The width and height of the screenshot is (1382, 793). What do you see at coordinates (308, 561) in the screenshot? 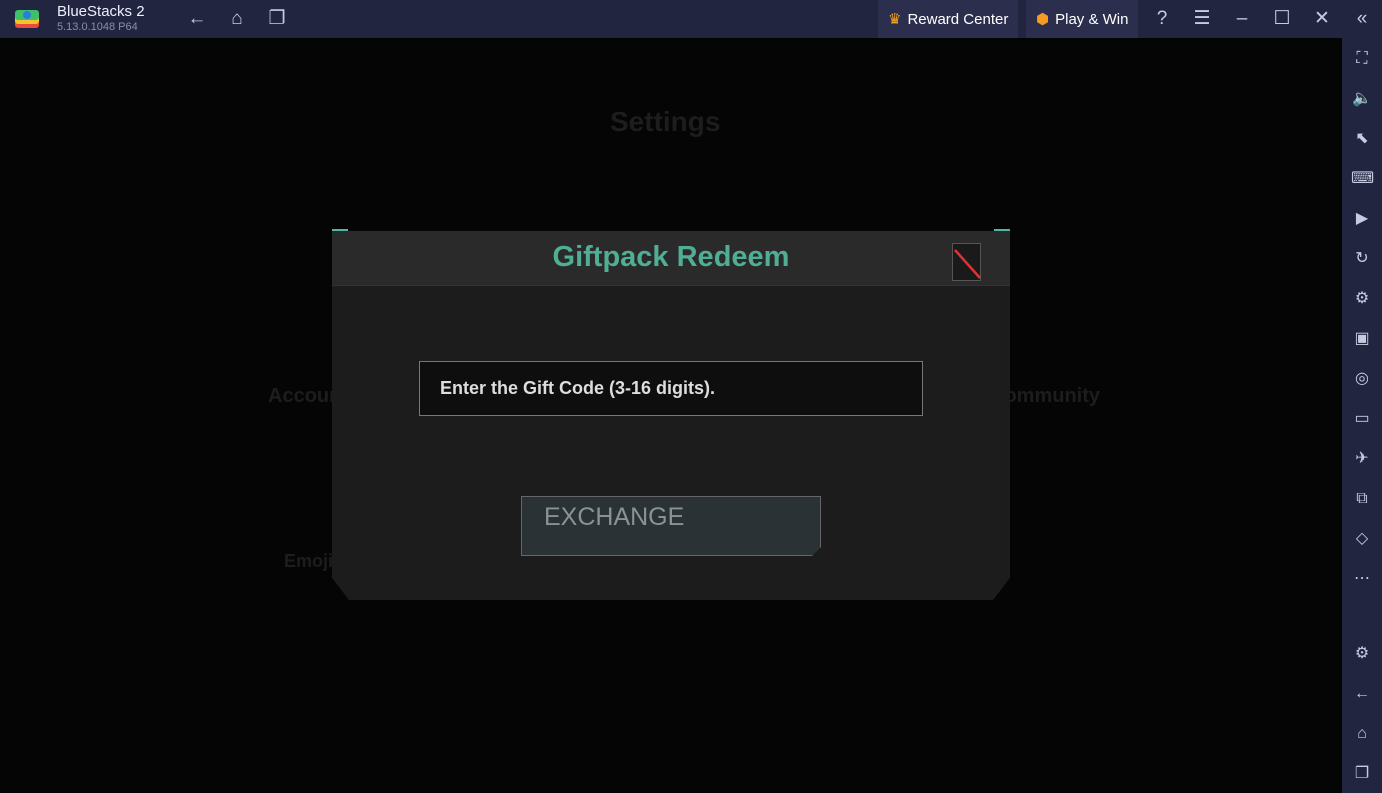
I see `emoji-label: Emoji` at bounding box center [308, 561].